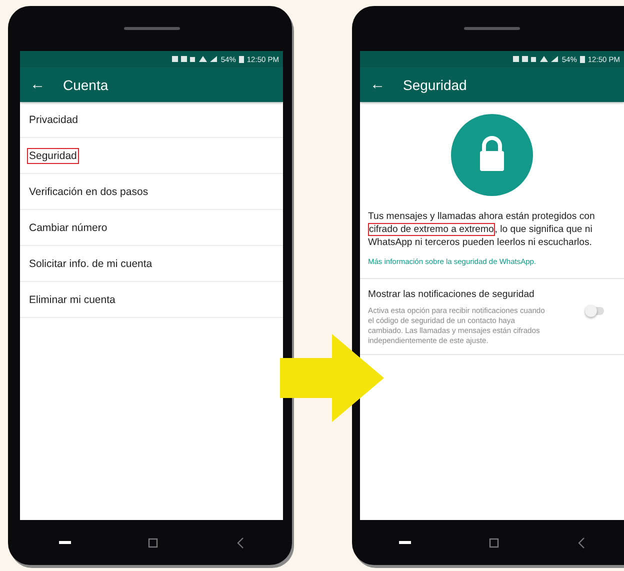  I want to click on encryption-text: Tus mensajes y llamadas ahora están protegidos con cifrado de extremo a extremo, lo que significa que ni WhatsApp ni terceros pueden leerlos ni escucharlos., so click(482, 229).